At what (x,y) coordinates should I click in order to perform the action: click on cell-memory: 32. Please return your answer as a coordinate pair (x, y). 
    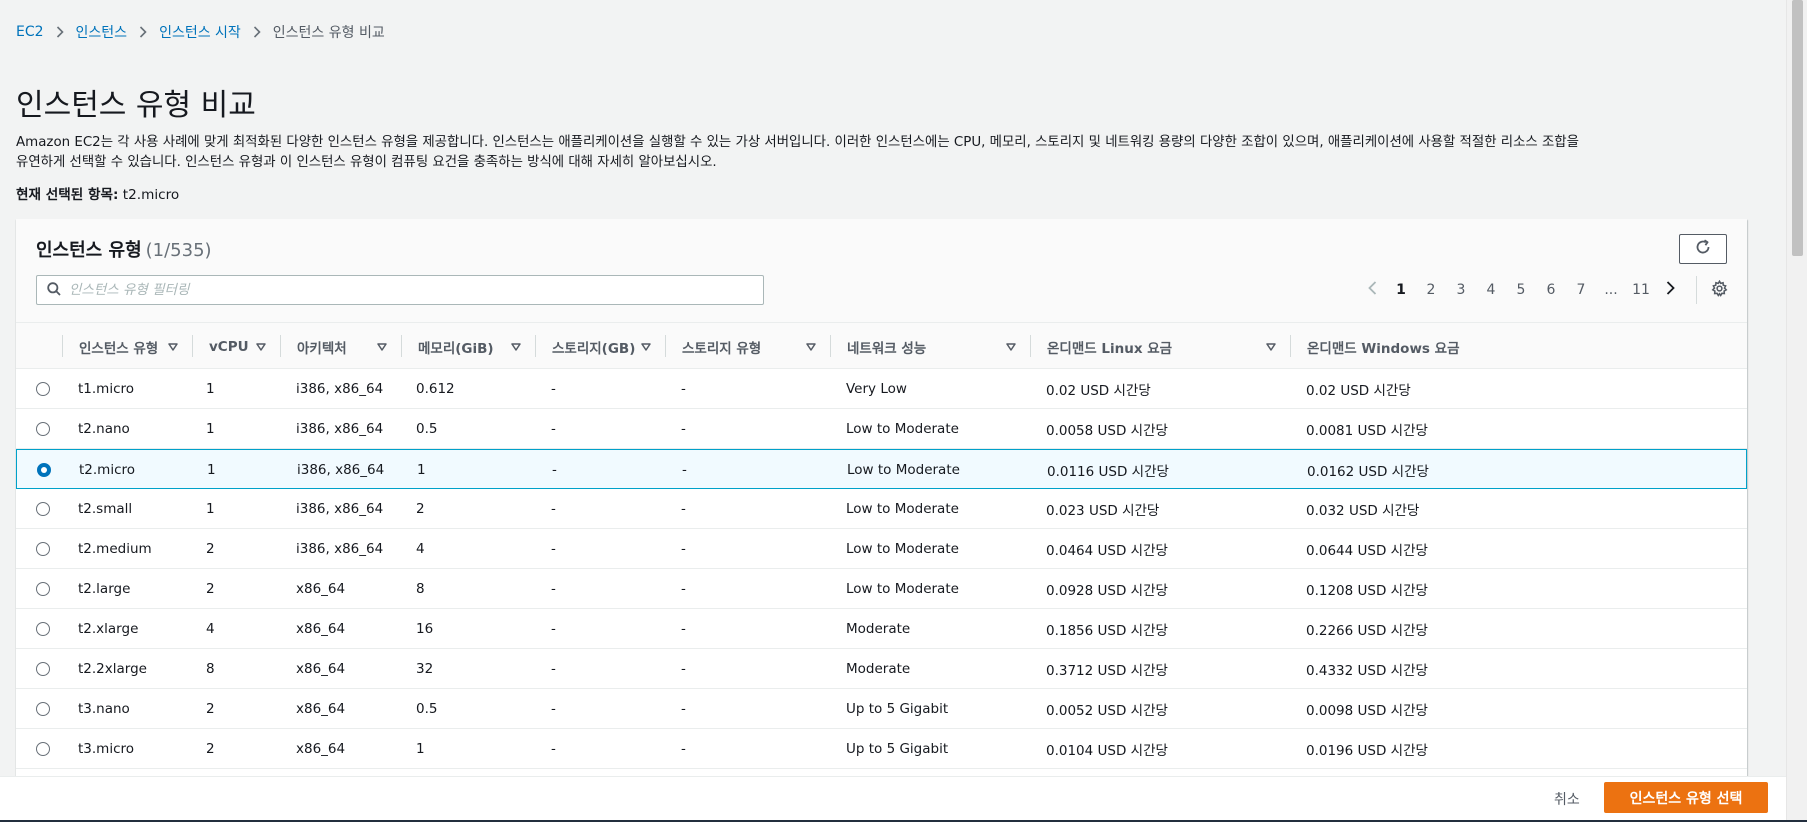
    Looking at the image, I should click on (425, 669).